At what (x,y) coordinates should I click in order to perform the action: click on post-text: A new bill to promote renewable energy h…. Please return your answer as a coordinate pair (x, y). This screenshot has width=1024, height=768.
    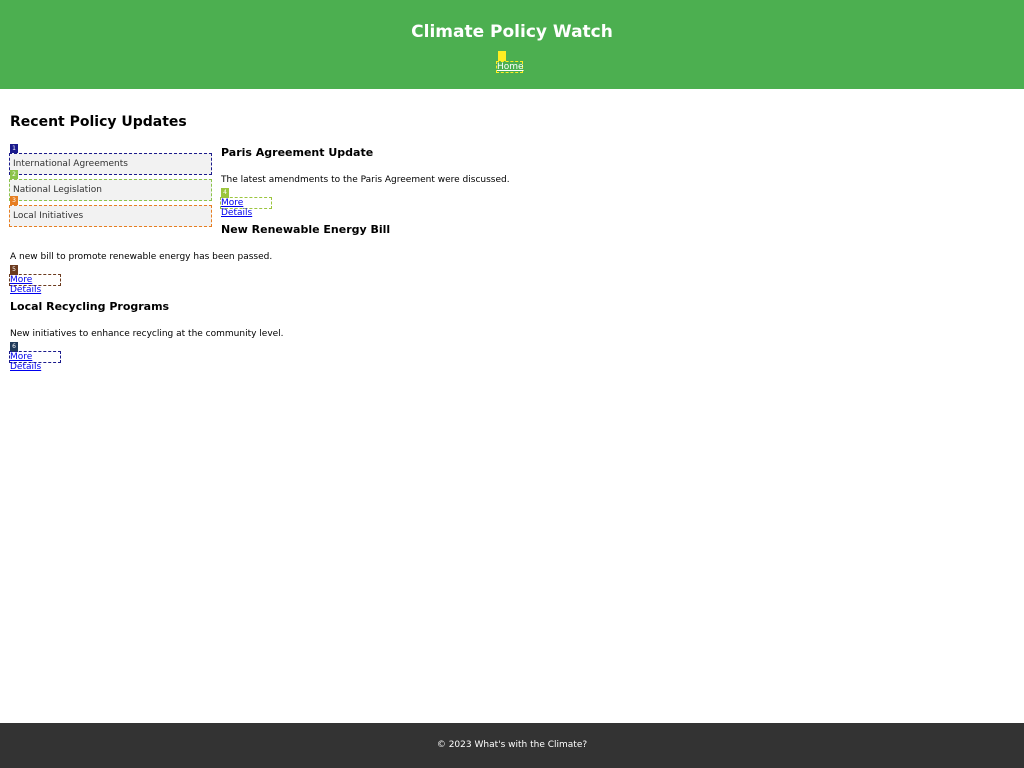
    Looking at the image, I should click on (141, 257).